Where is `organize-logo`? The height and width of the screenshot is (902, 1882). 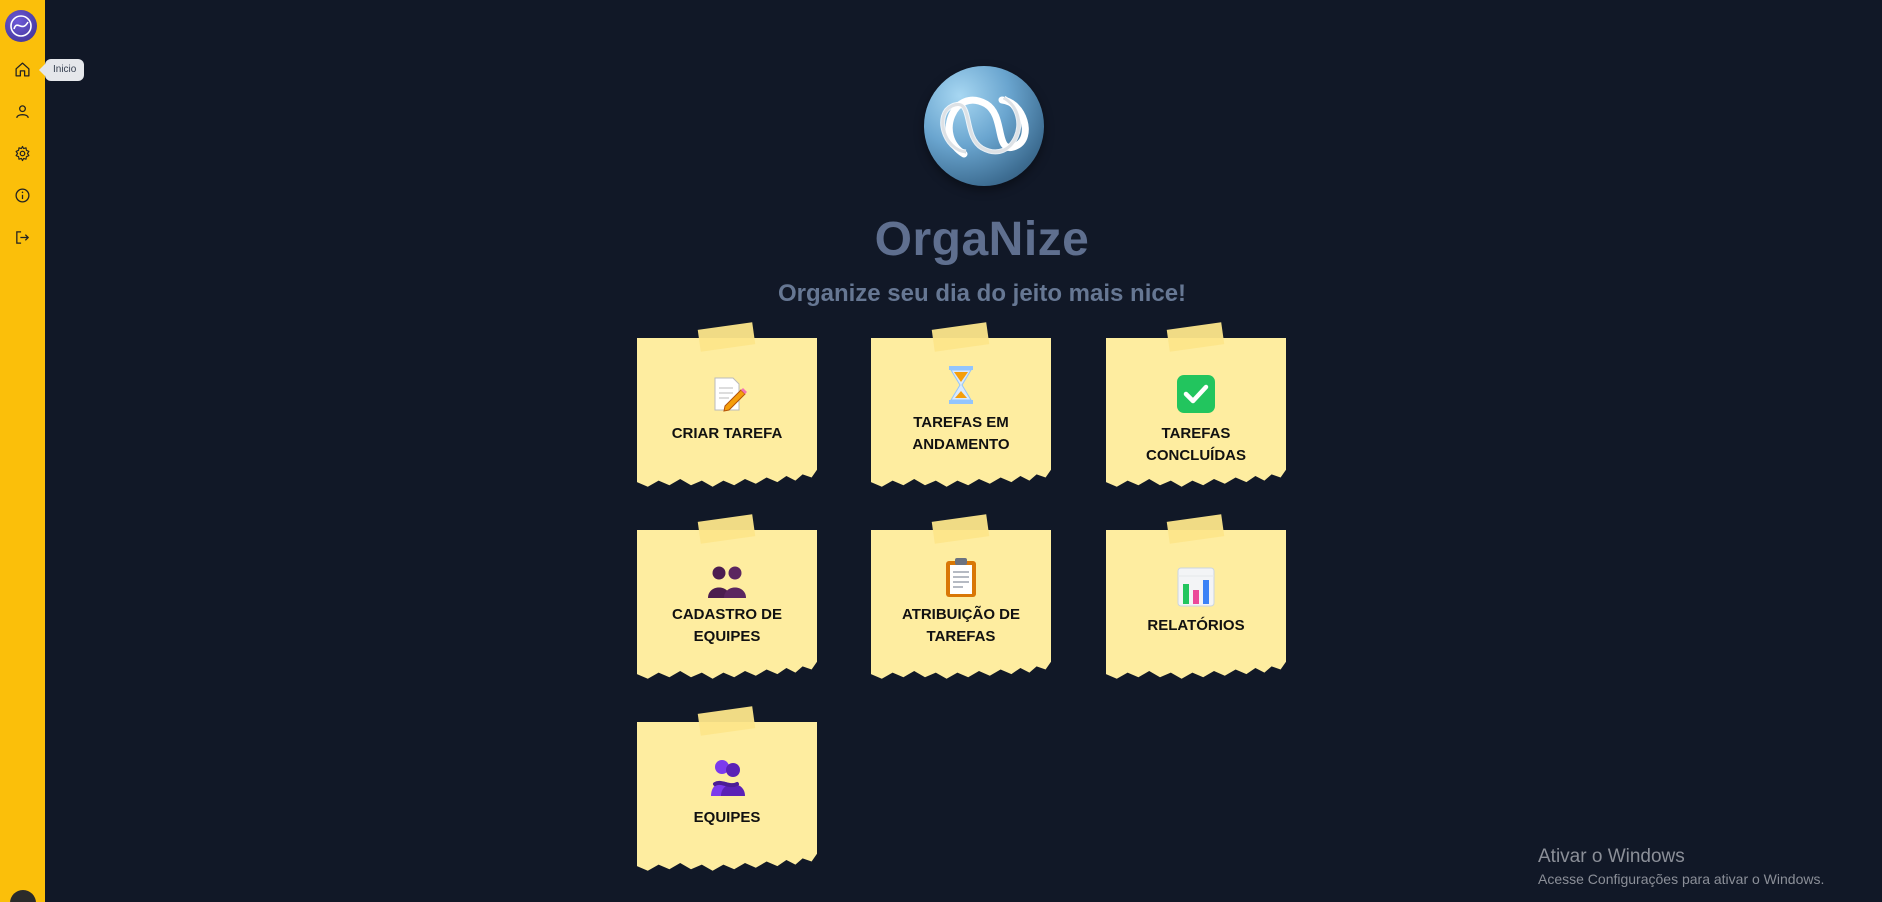 organize-logo is located at coordinates (21, 26).